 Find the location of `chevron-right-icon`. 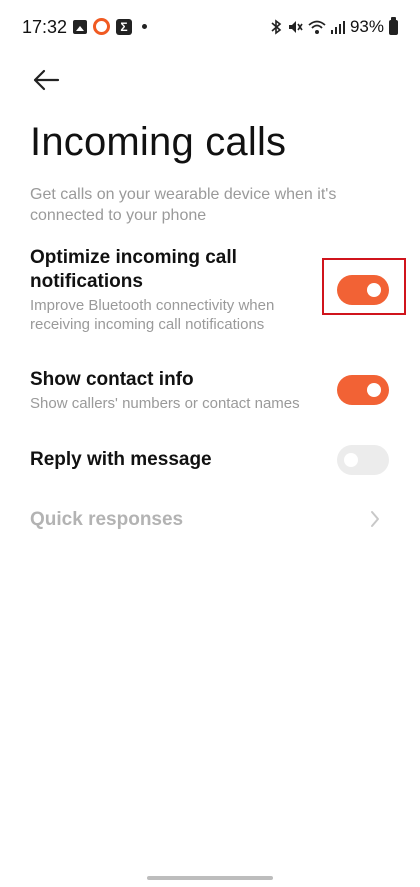

chevron-right-icon is located at coordinates (375, 519).